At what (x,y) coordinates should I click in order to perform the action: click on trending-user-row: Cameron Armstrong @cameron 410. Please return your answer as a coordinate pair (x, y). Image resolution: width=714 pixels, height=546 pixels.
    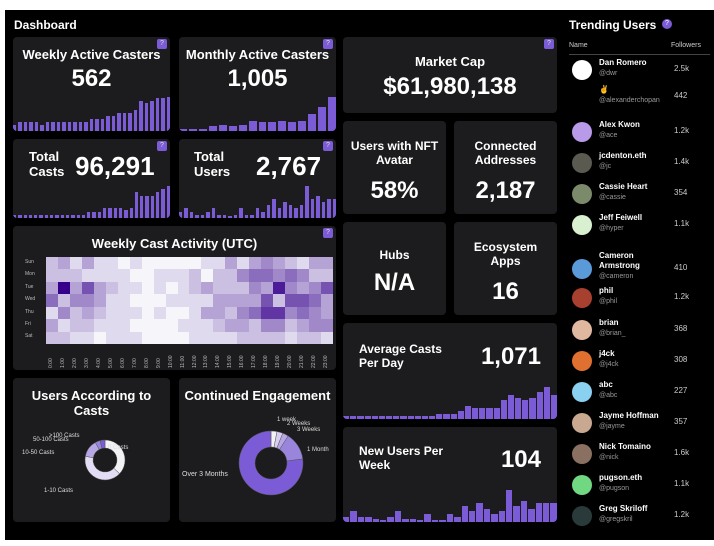
    Looking at the image, I should click on (639, 265).